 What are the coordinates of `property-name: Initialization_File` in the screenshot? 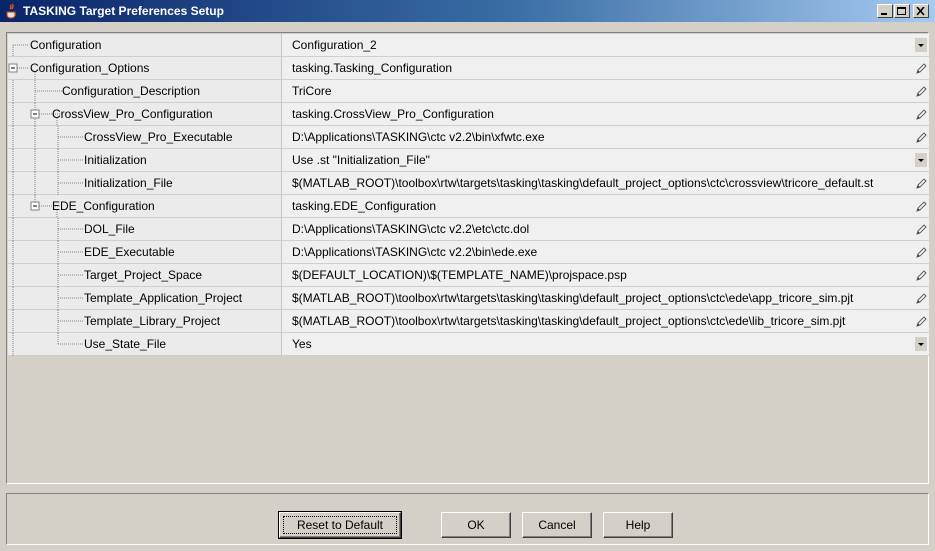 It's located at (128, 183).